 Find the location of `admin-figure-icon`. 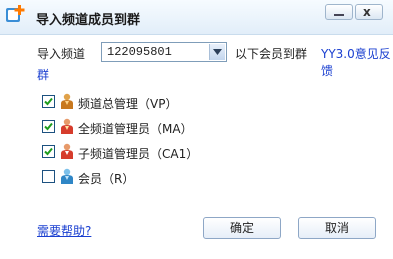

admin-figure-icon is located at coordinates (67, 126).